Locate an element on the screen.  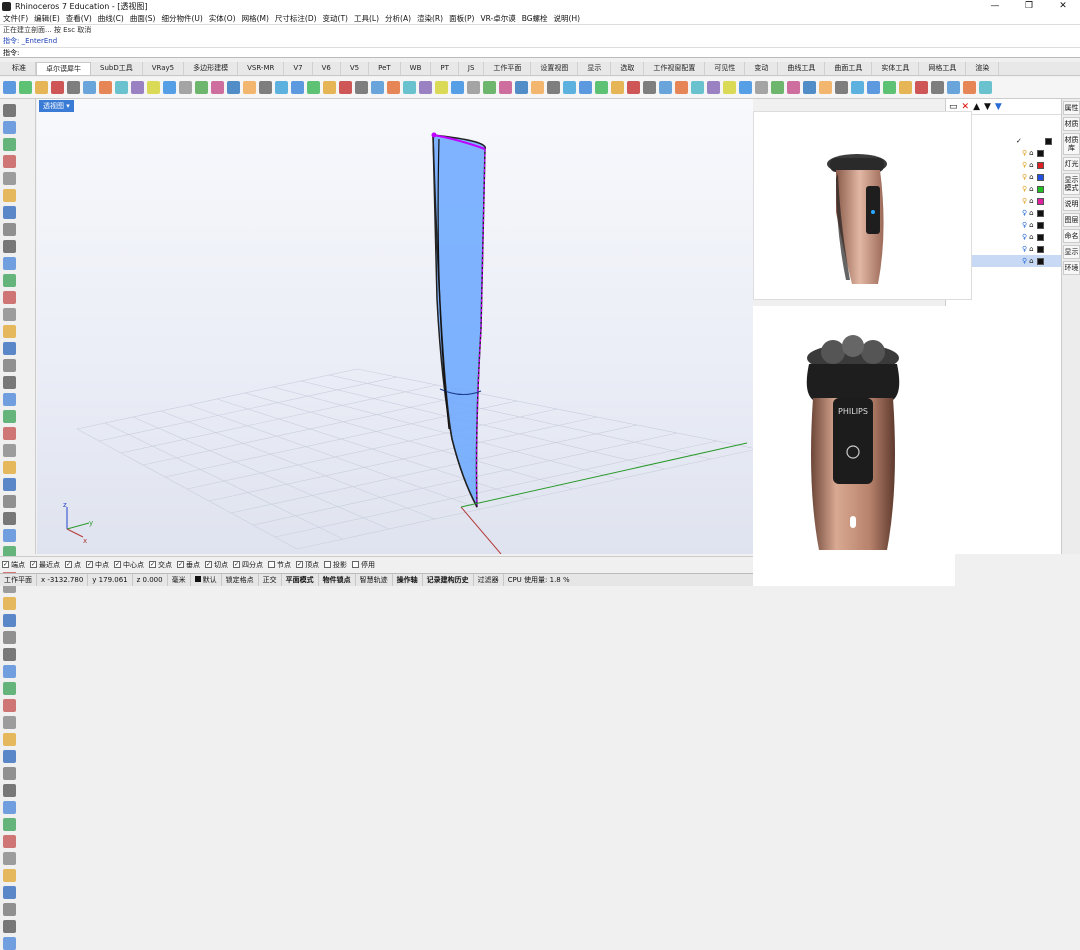
toolbar-tab: 标准 is located at coordinates (19, 68).